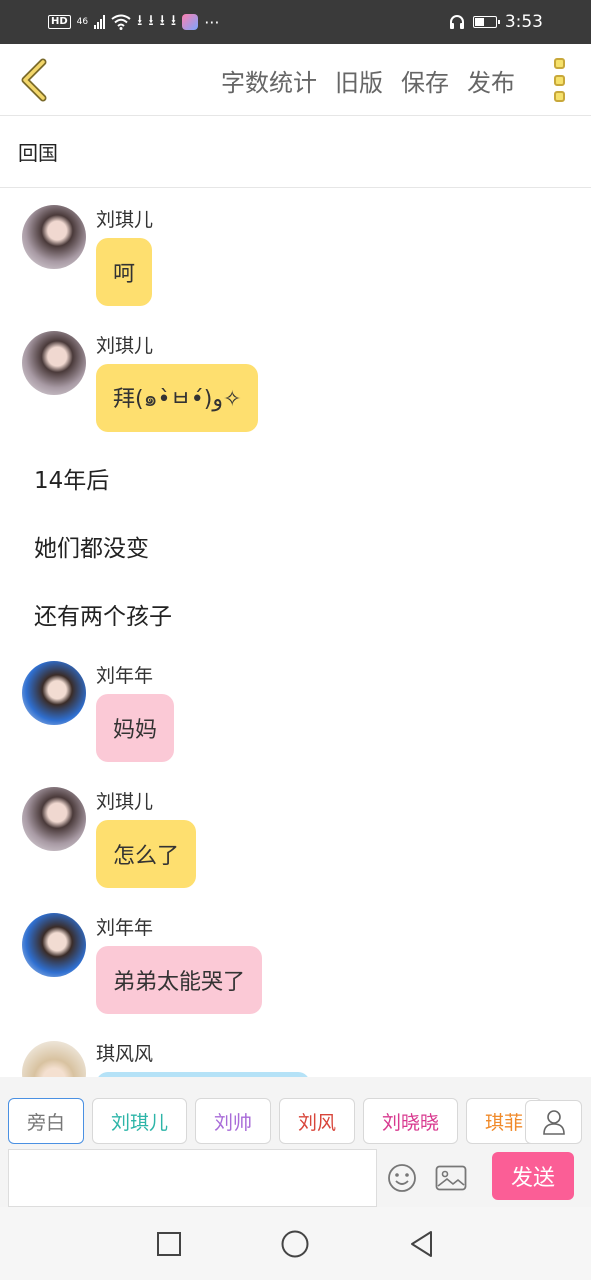 This screenshot has height=1280, width=591. I want to click on message-bubble: 弟弟太能哭了, so click(179, 980).